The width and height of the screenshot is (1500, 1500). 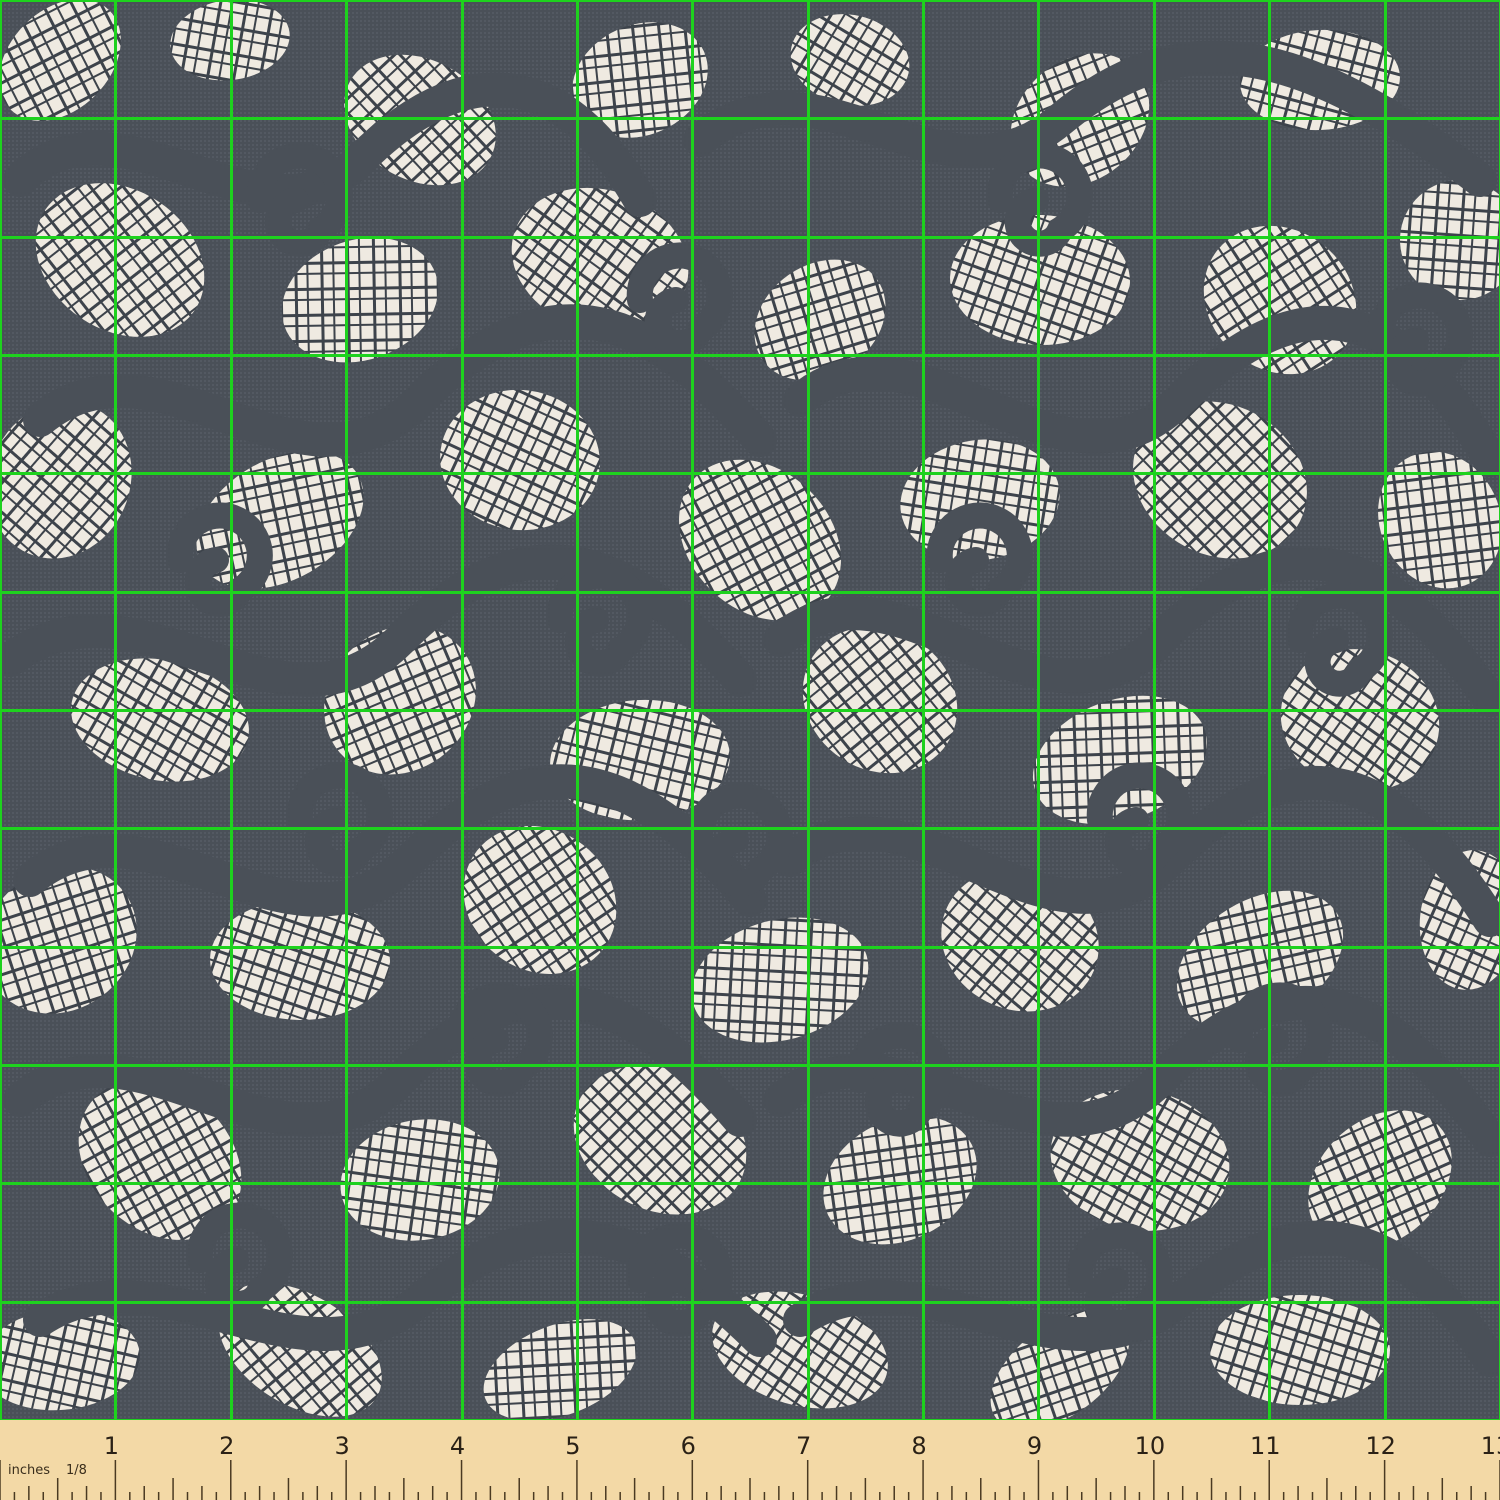 What do you see at coordinates (572, 1446) in the screenshot?
I see `ruler-number: 5` at bounding box center [572, 1446].